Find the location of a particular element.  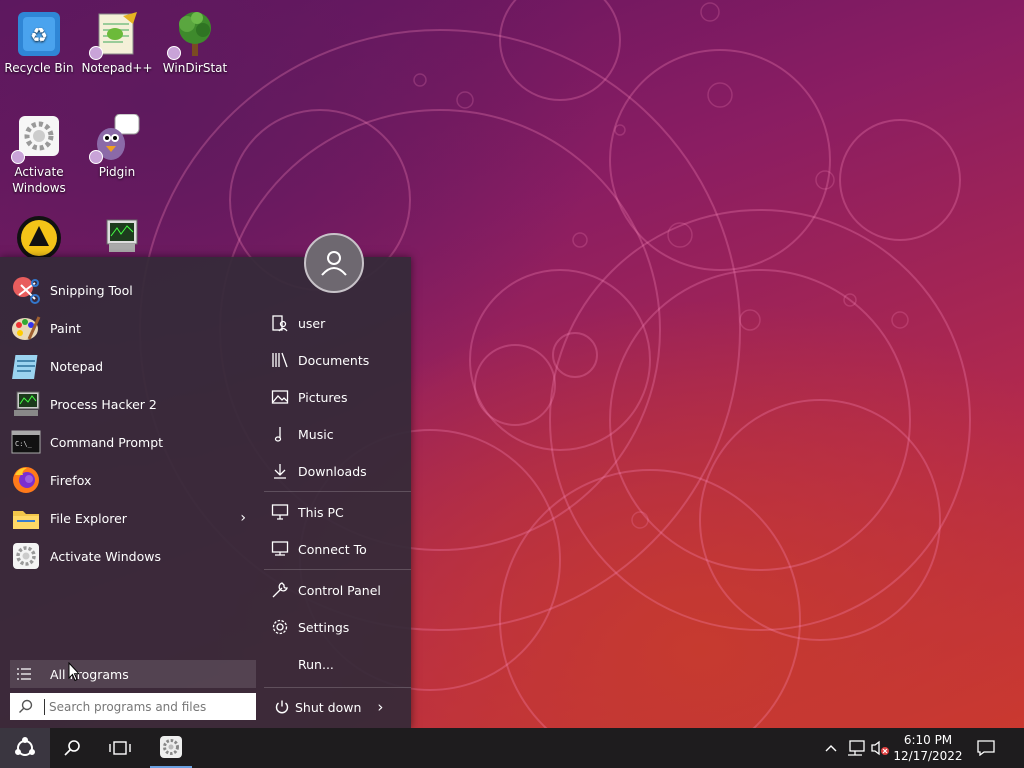

place-this-pc: This PC is located at coordinates (337, 512).